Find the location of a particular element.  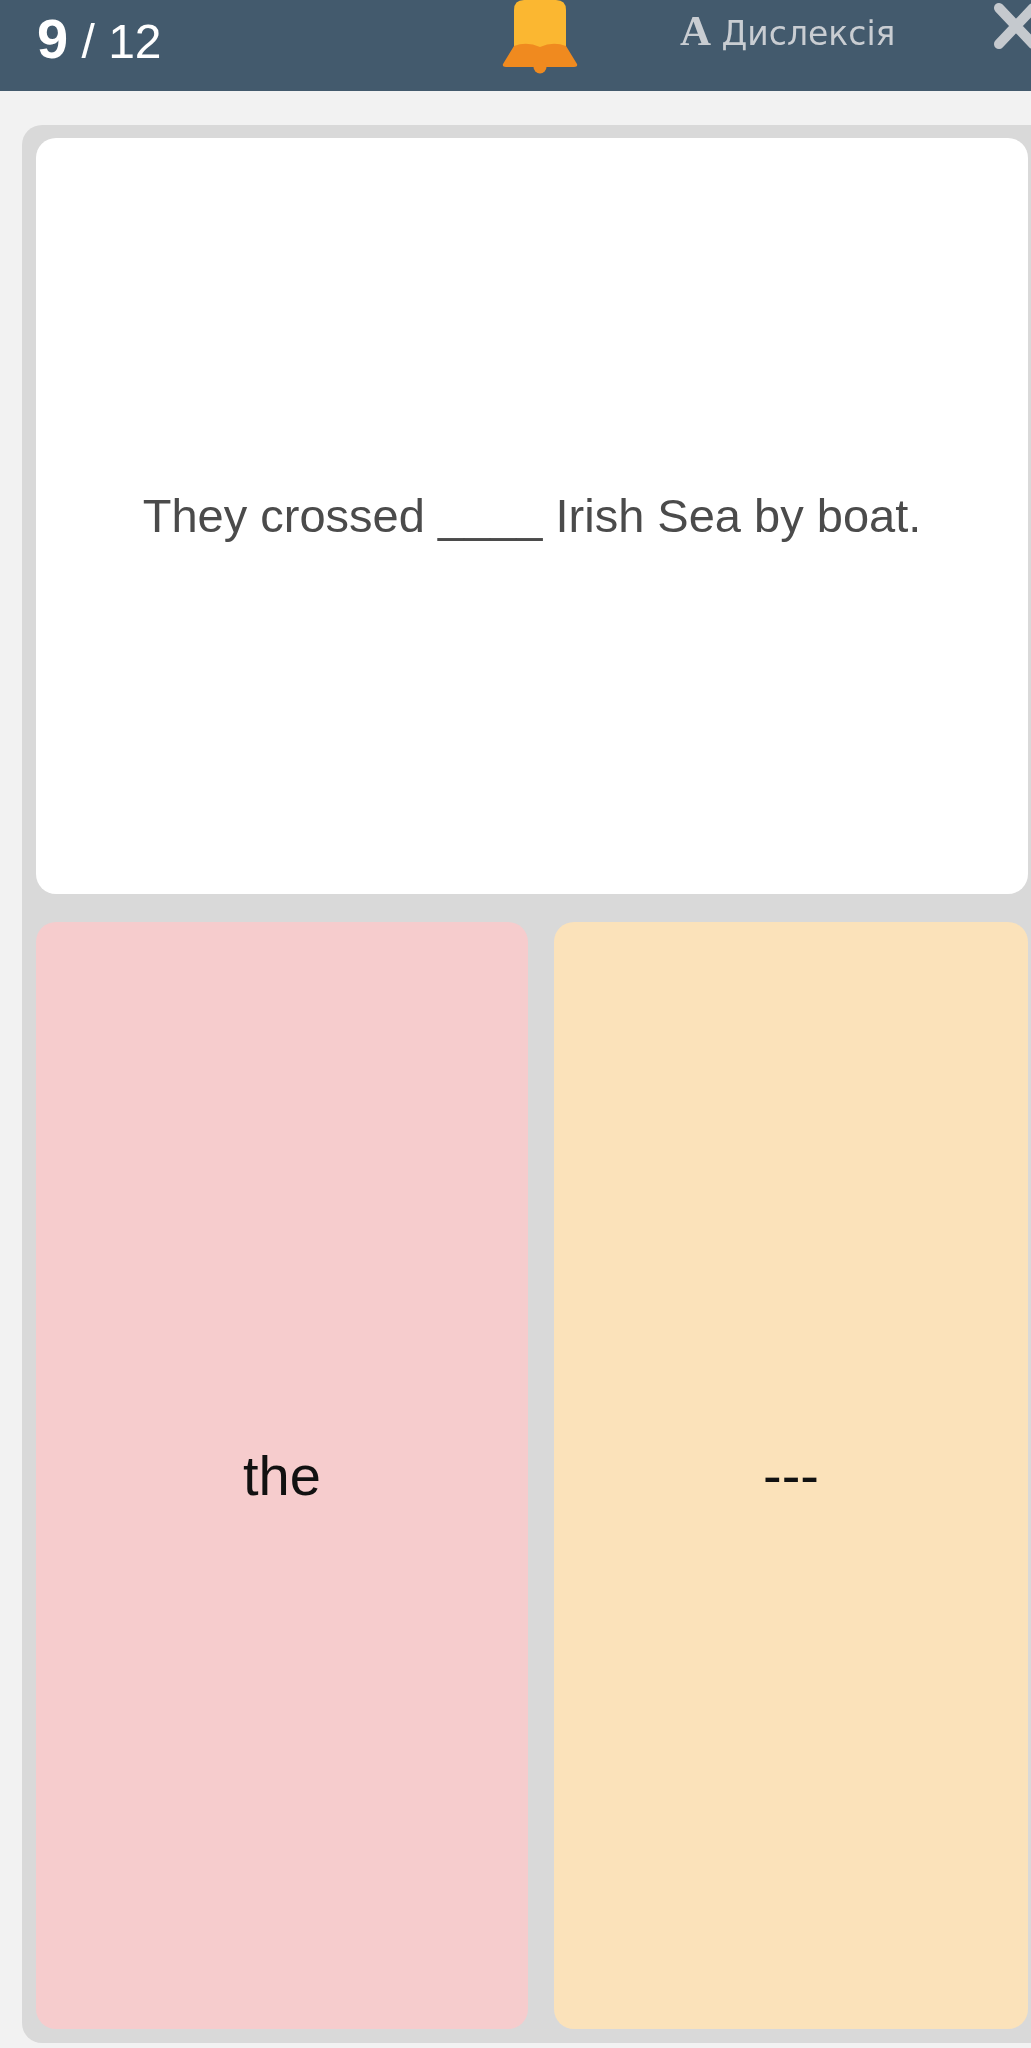

bell-book-icon is located at coordinates (540, 37).